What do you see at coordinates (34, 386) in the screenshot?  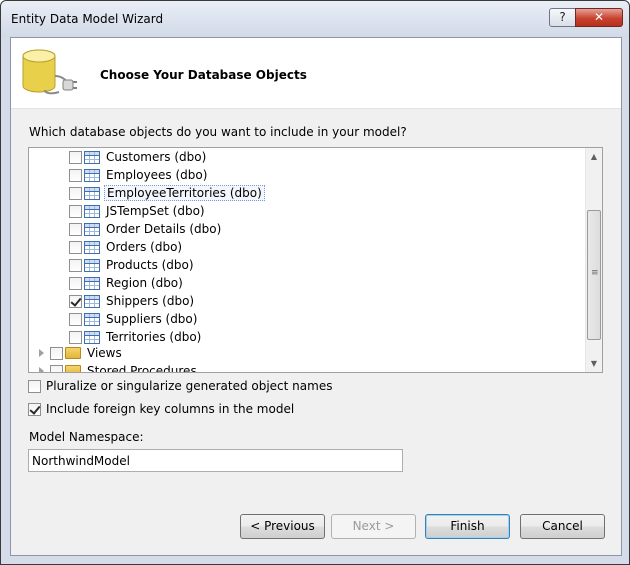 I see `pluralize-checkbox` at bounding box center [34, 386].